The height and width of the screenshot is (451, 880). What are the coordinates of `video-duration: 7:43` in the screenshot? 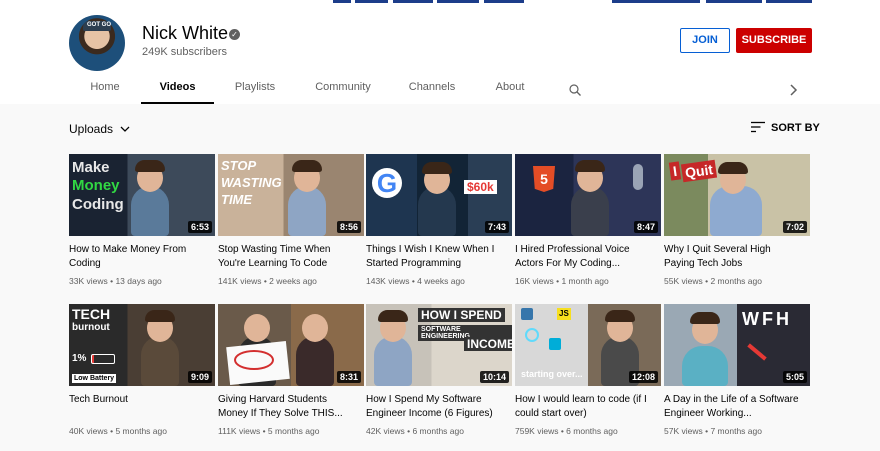 It's located at (496, 227).